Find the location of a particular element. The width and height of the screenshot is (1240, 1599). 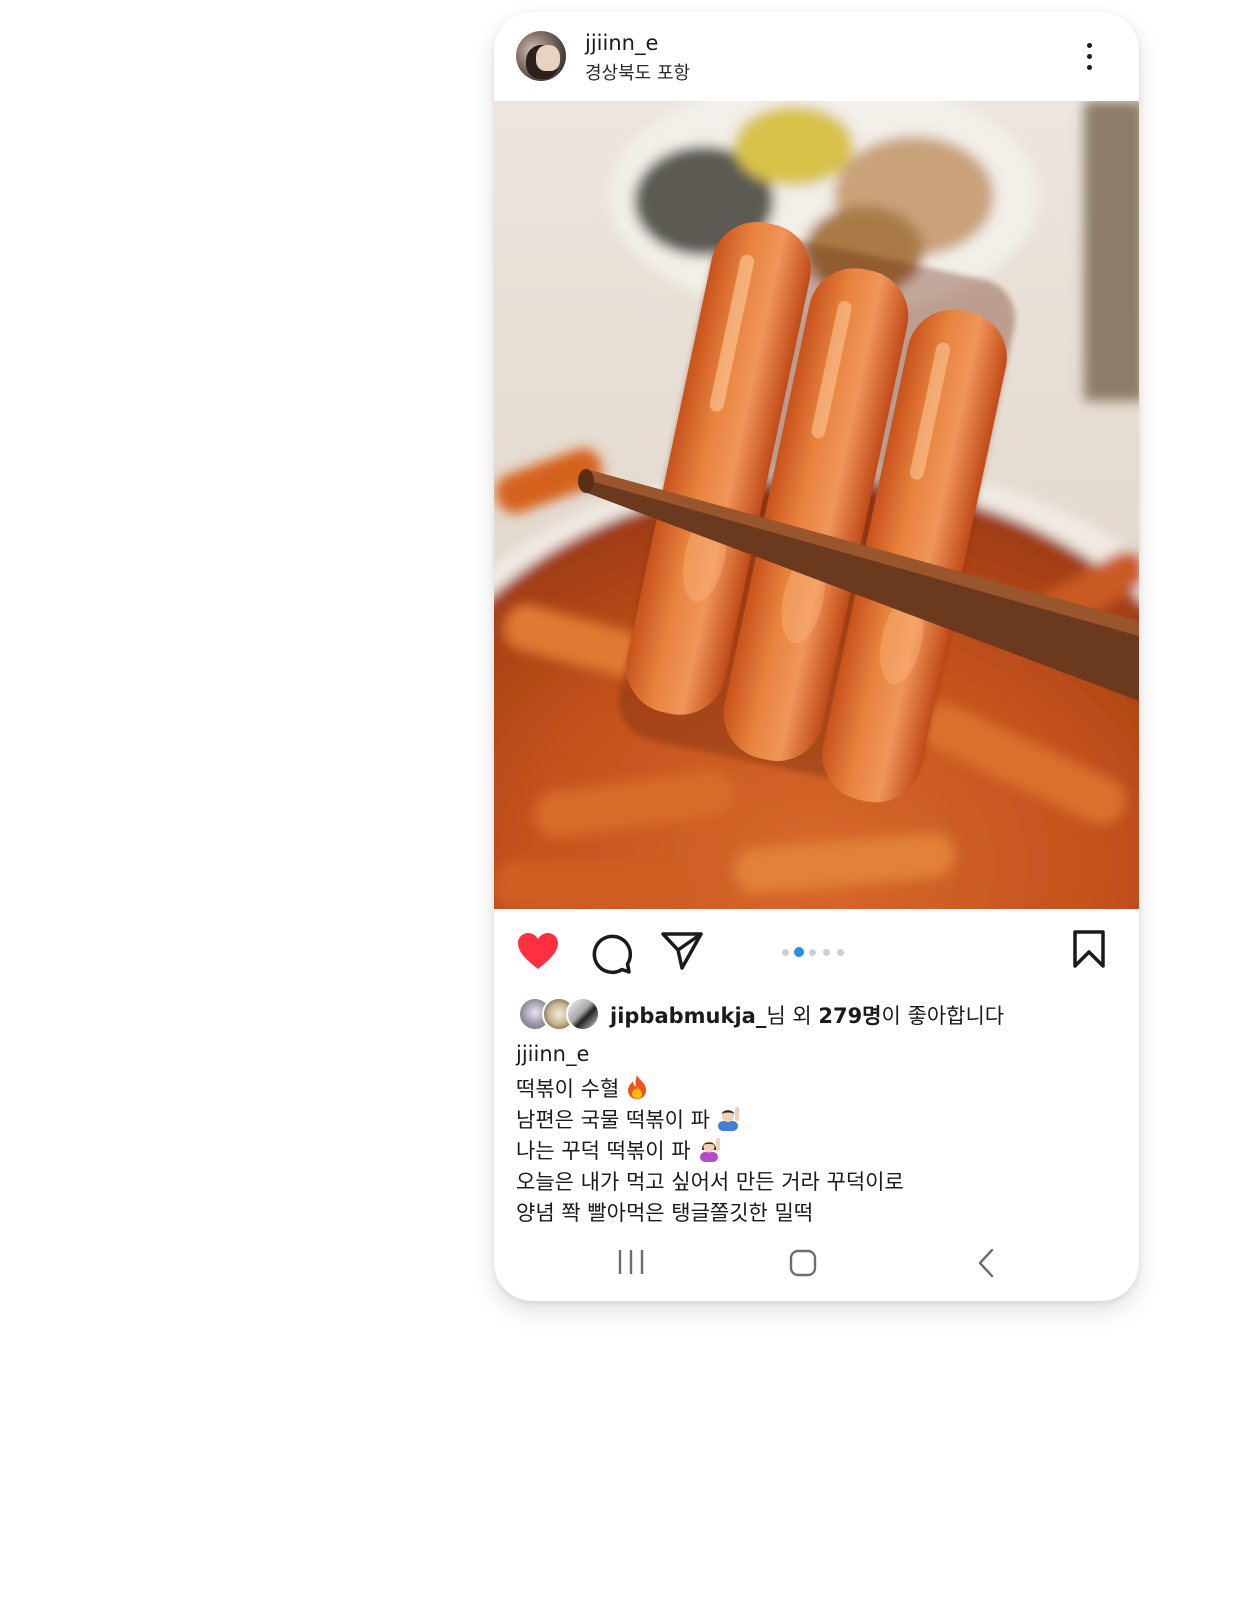

liker-avatar is located at coordinates (583, 1014).